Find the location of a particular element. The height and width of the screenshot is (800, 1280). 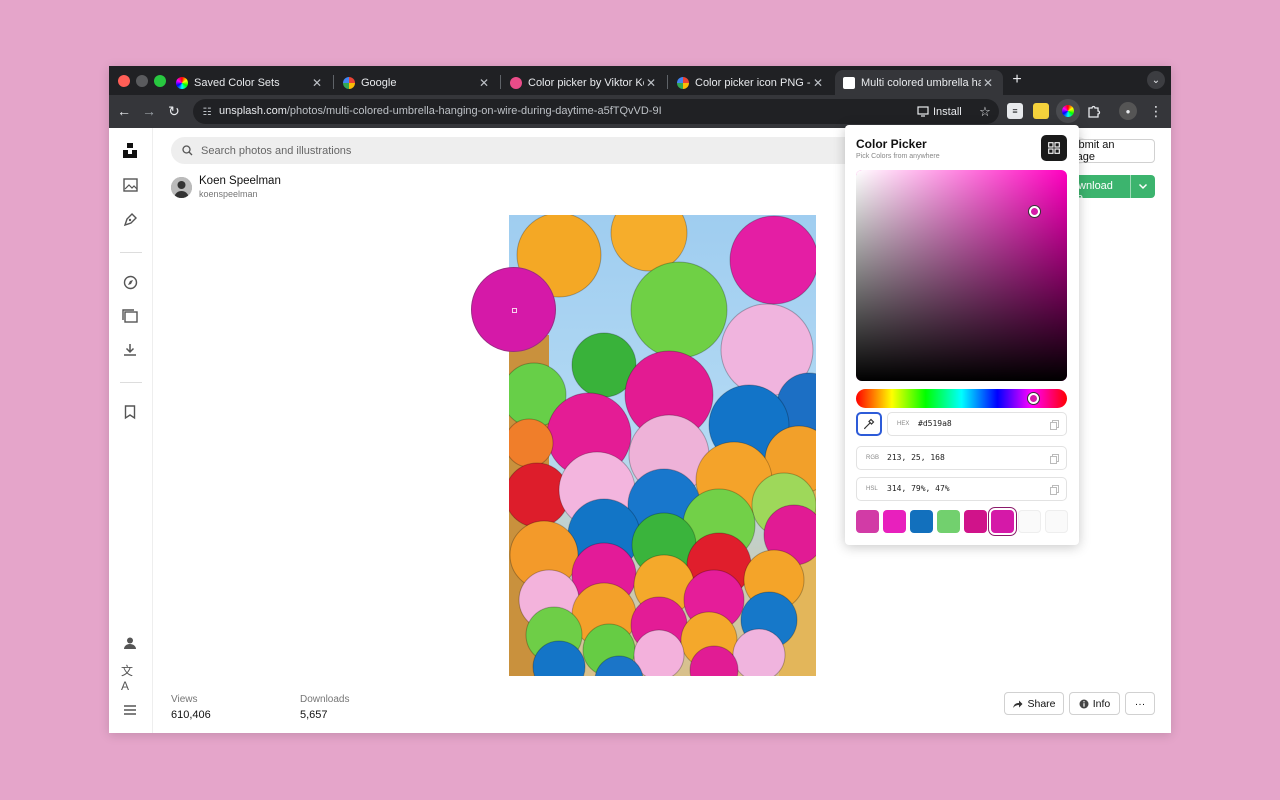

new-tab-button: + is located at coordinates (1017, 80).